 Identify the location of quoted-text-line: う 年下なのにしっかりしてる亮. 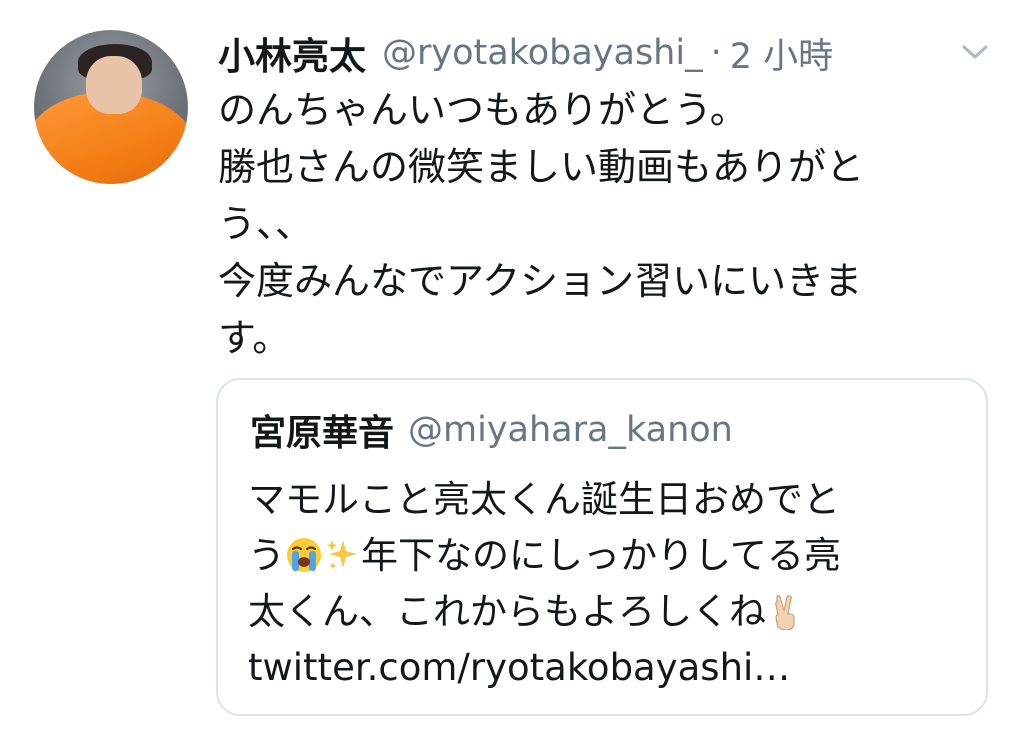
(608, 556).